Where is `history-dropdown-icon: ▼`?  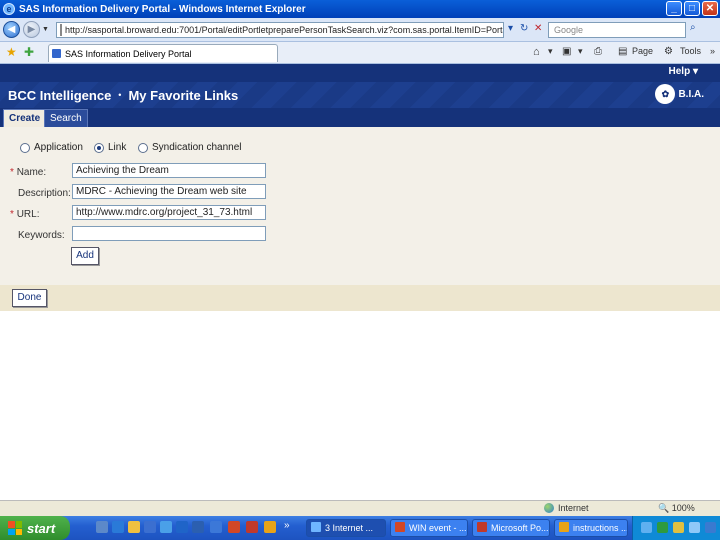 history-dropdown-icon: ▼ is located at coordinates (45, 29).